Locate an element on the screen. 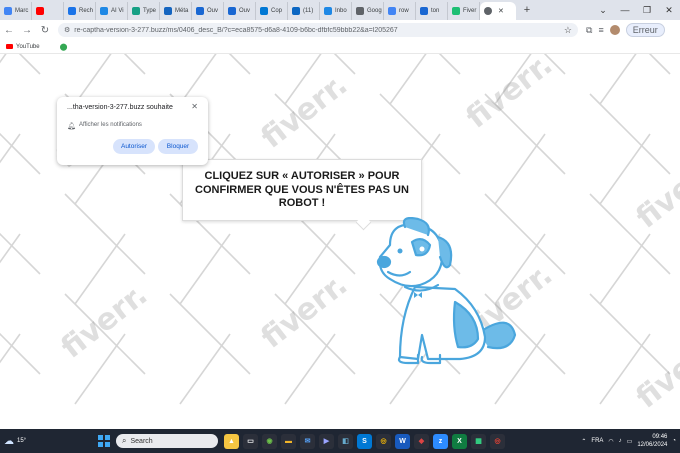  weather-widget: ☁ 15° is located at coordinates (34, 441).